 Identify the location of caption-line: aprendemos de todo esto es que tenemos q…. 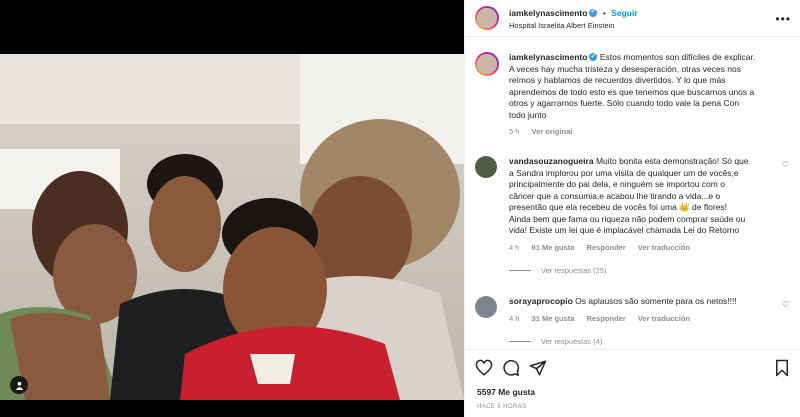
(632, 91).